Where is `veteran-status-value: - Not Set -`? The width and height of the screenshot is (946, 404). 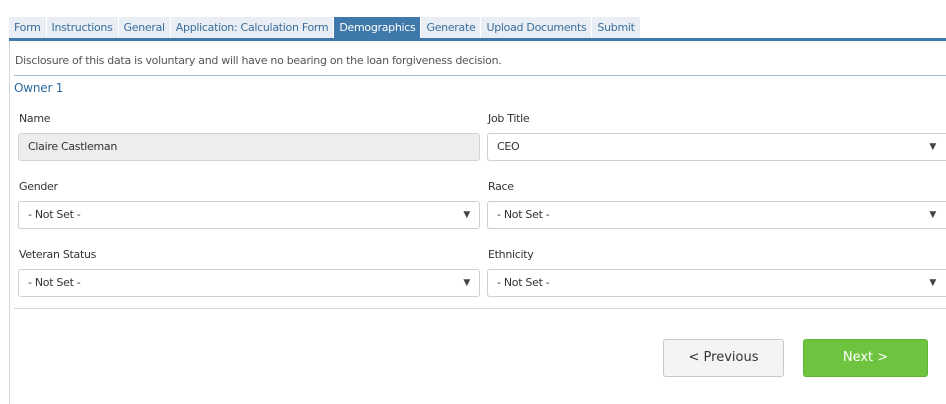 veteran-status-value: - Not Set - is located at coordinates (54, 282).